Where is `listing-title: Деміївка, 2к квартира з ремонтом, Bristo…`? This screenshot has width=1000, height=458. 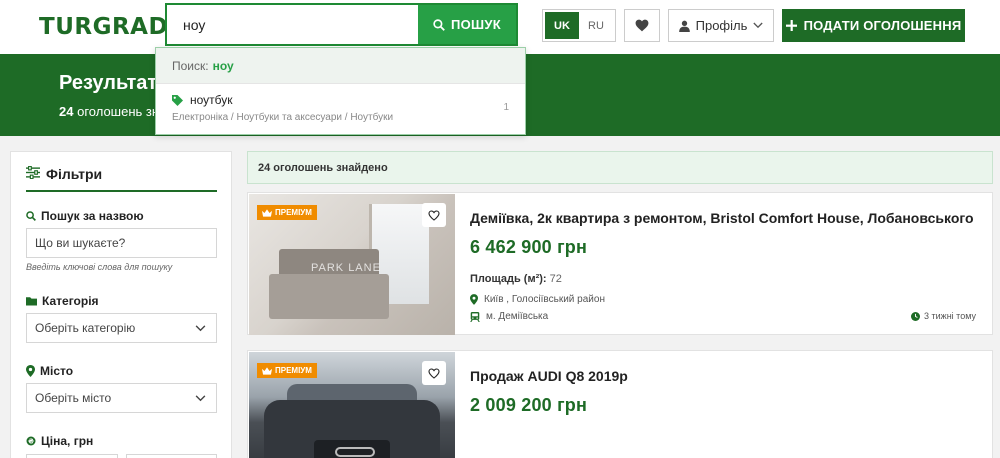
listing-title: Деміївка, 2к квартира з ремонтом, Bristo… is located at coordinates (722, 218).